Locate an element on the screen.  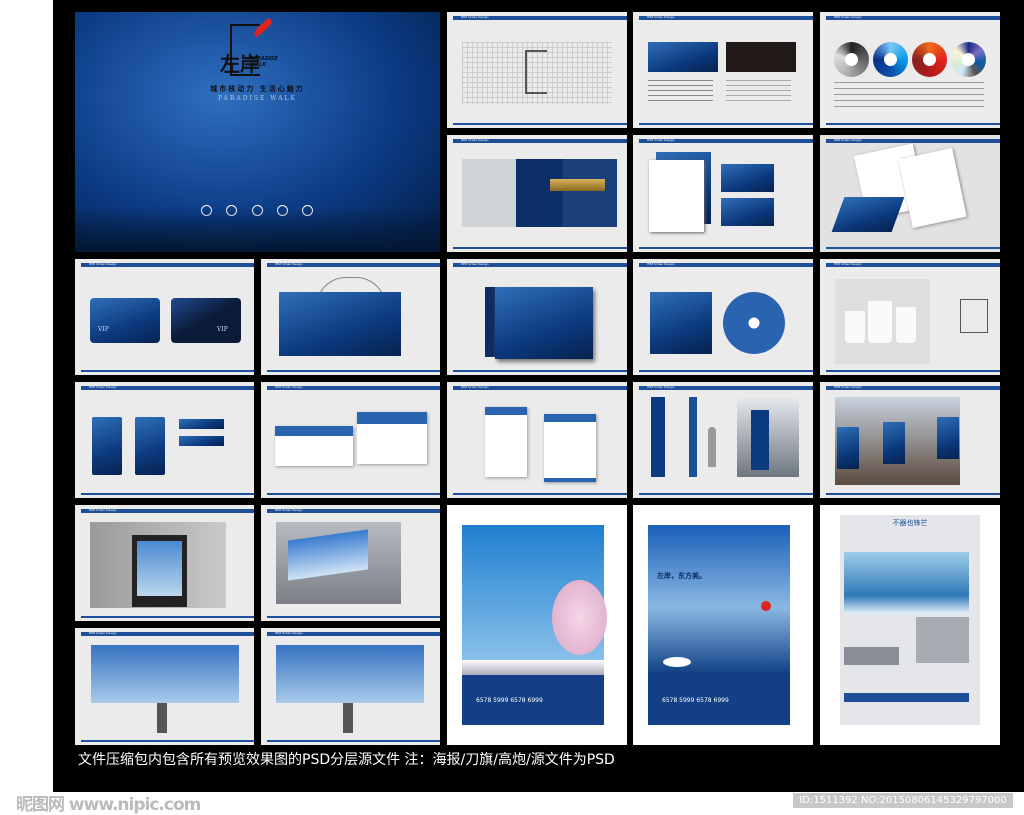
page-badges: HEZ Urban Design is located at coordinates (164, 440).